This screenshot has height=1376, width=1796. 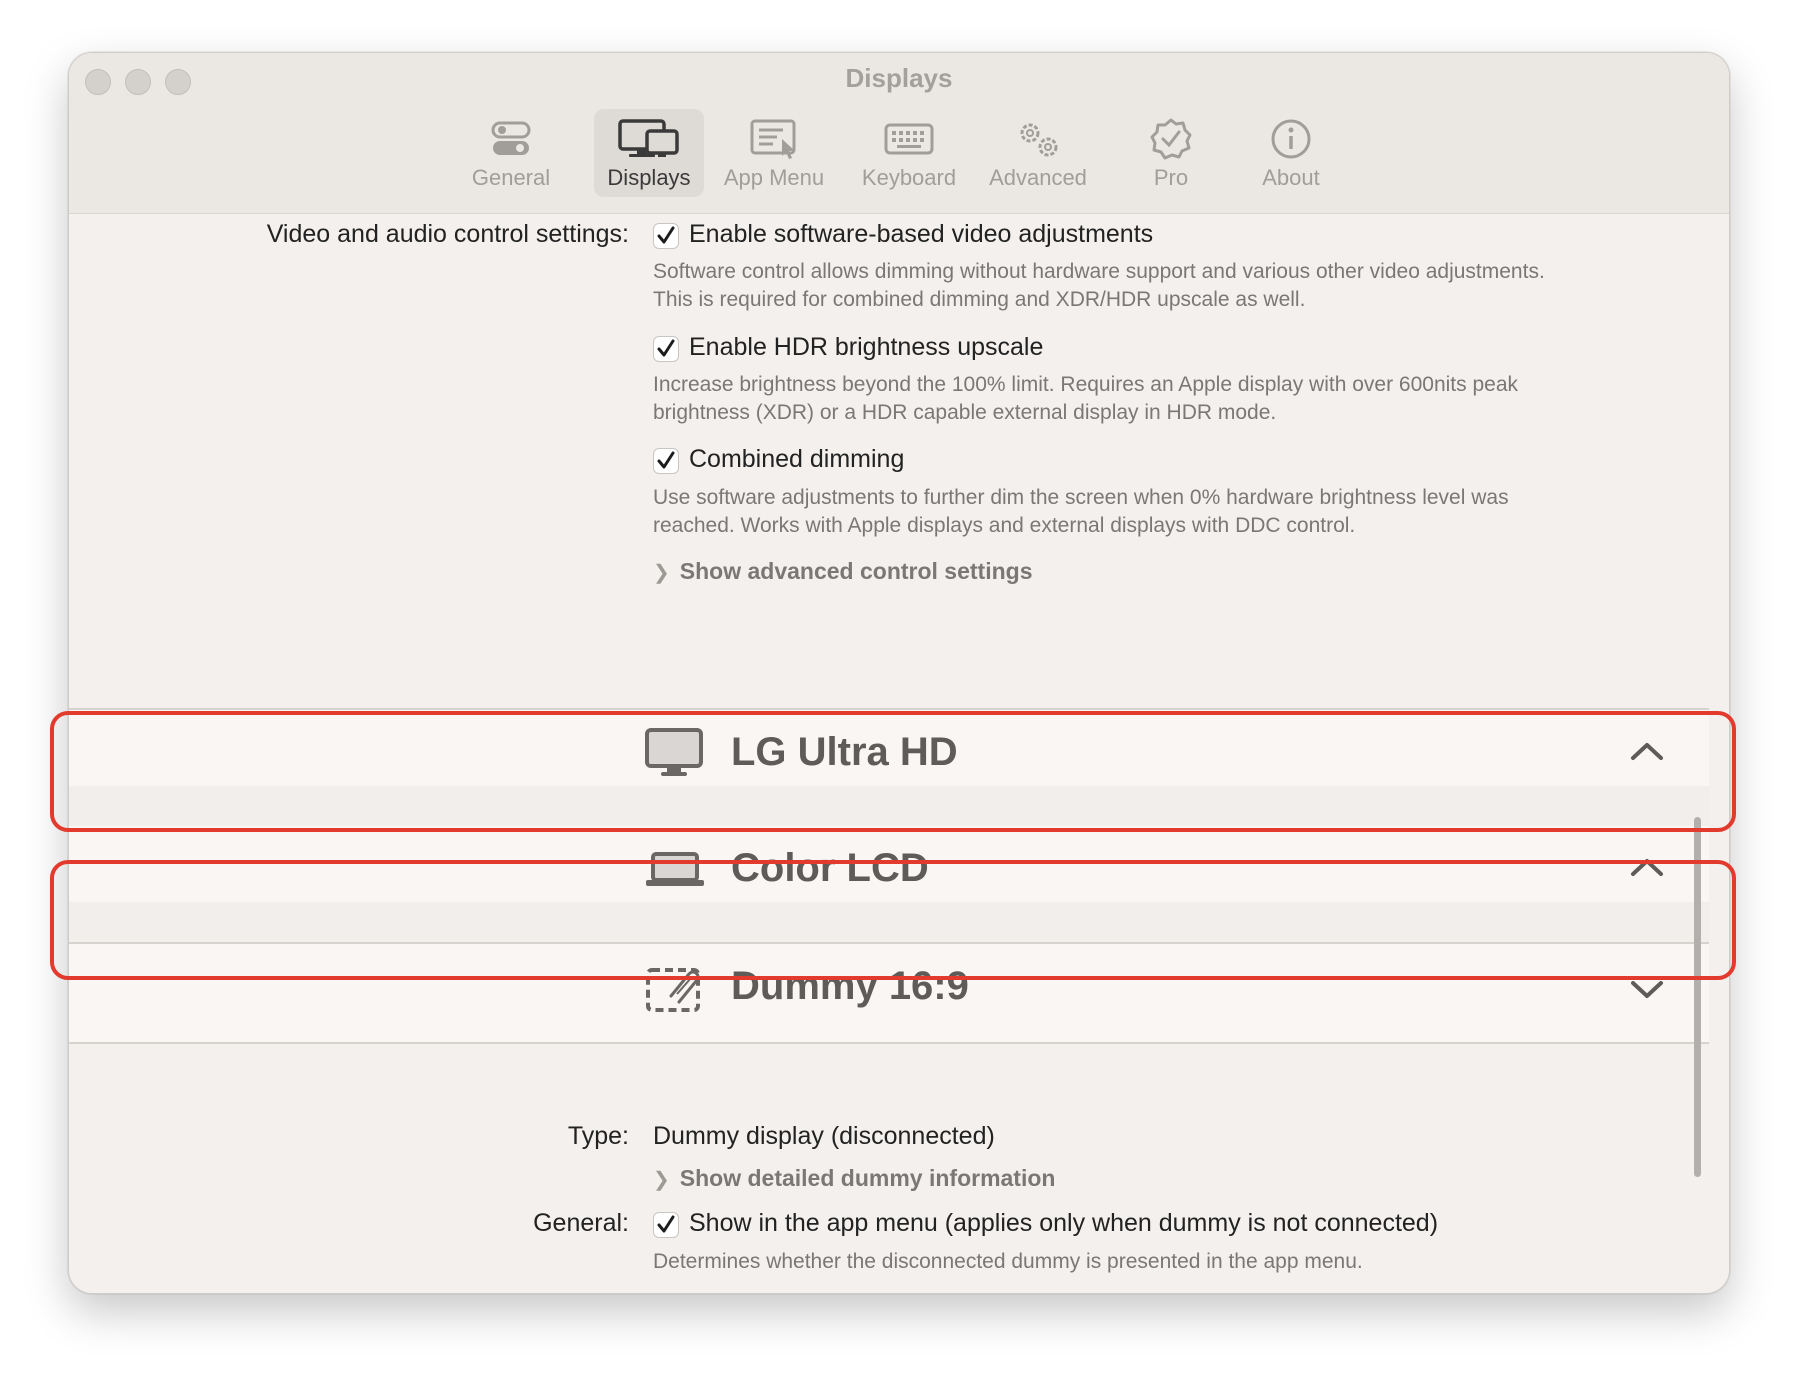 I want to click on keyboard-icon, so click(x=909, y=139).